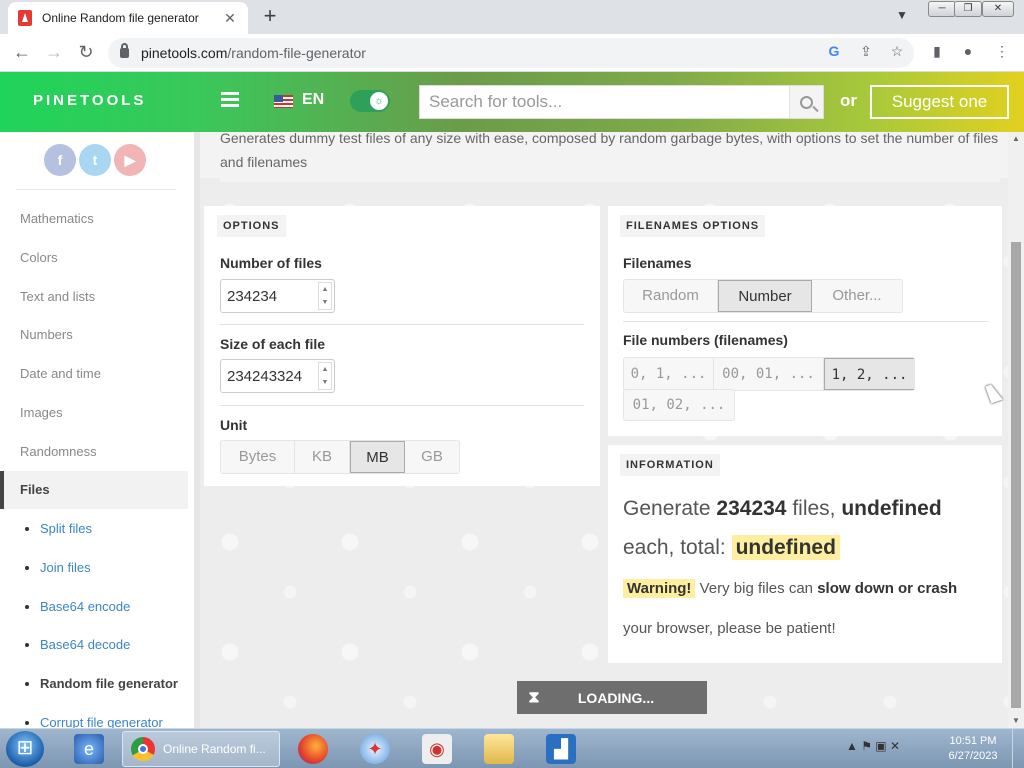 The image size is (1024, 768). Describe the element at coordinates (39, 257) in the screenshot. I see `sidebar-item-colors: Colors` at that location.